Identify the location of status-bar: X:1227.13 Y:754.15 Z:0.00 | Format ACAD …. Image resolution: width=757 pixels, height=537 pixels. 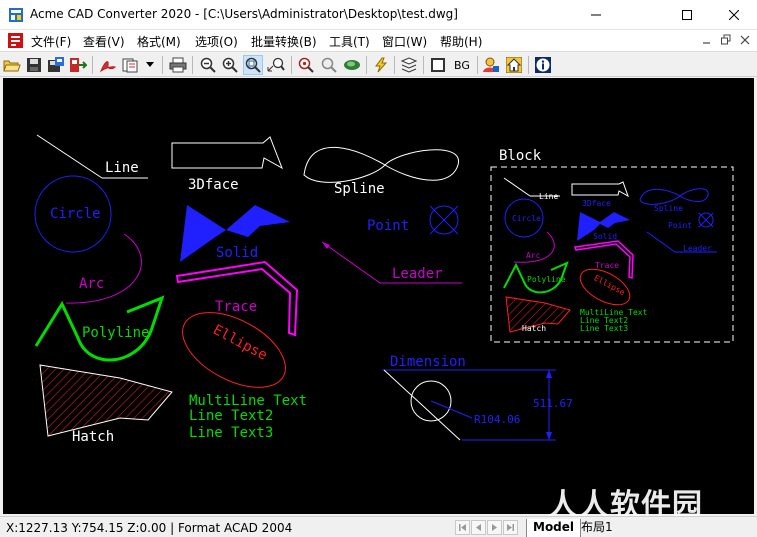
(378, 526).